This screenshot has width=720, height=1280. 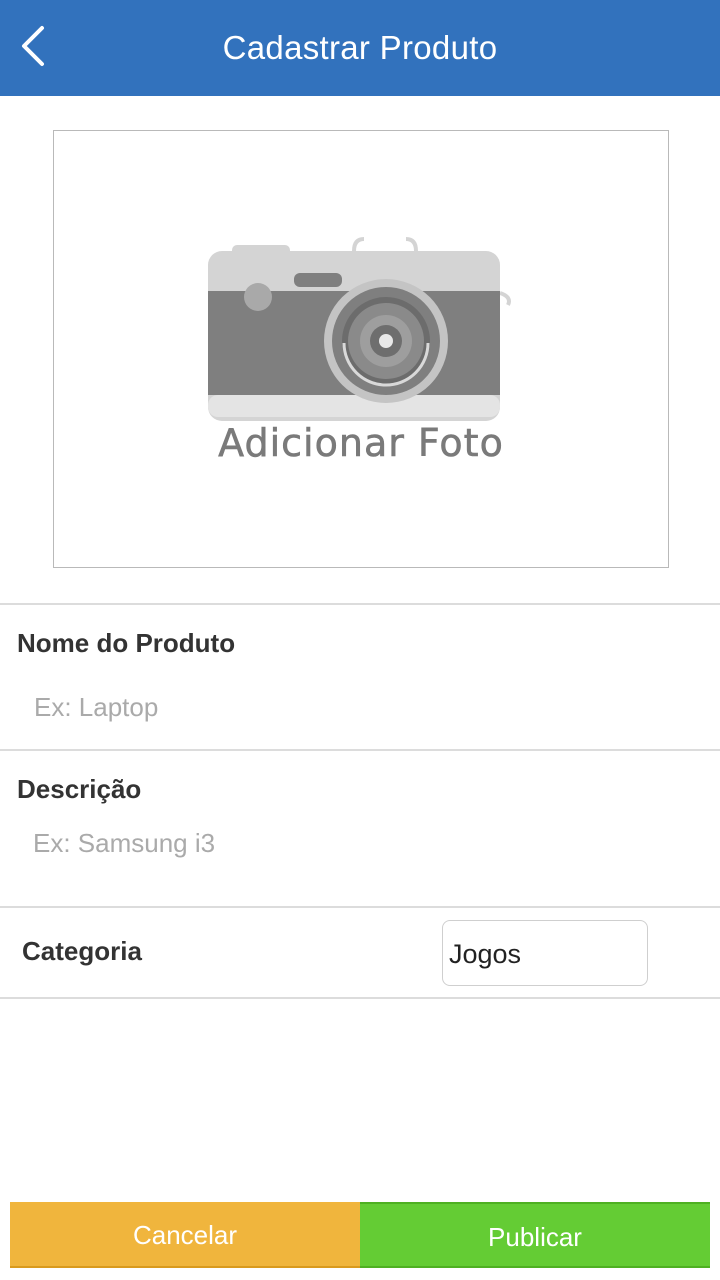 What do you see at coordinates (353, 843) in the screenshot?
I see `description-input` at bounding box center [353, 843].